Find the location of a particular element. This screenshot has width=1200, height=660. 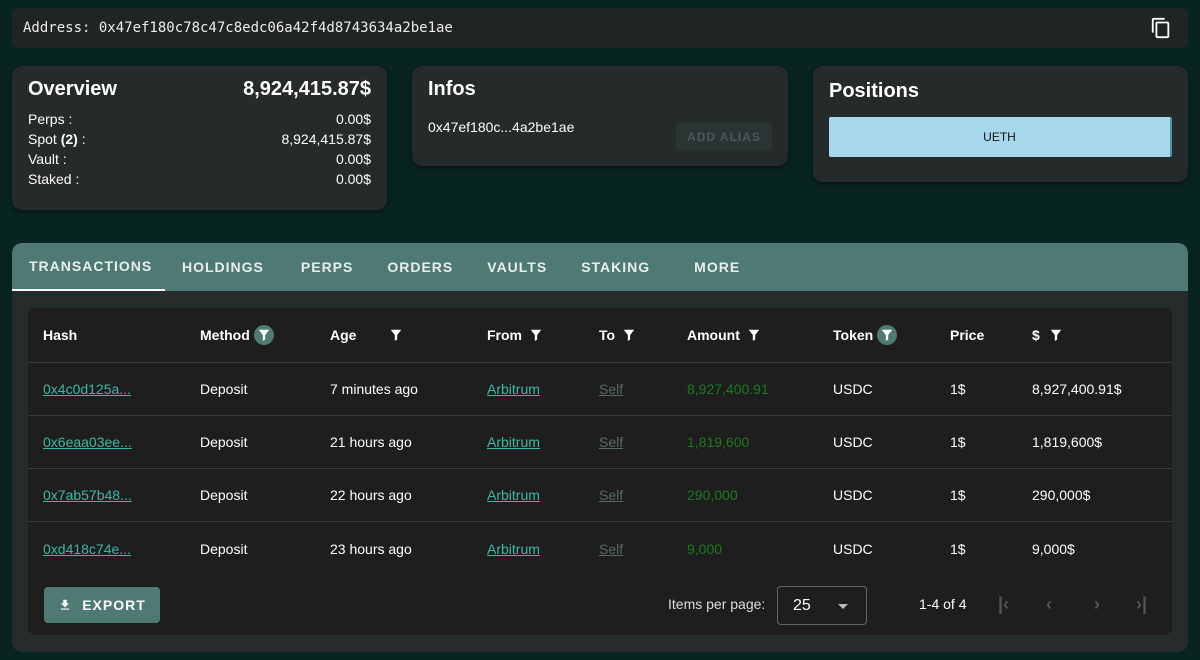

header-price: Price is located at coordinates (967, 335).